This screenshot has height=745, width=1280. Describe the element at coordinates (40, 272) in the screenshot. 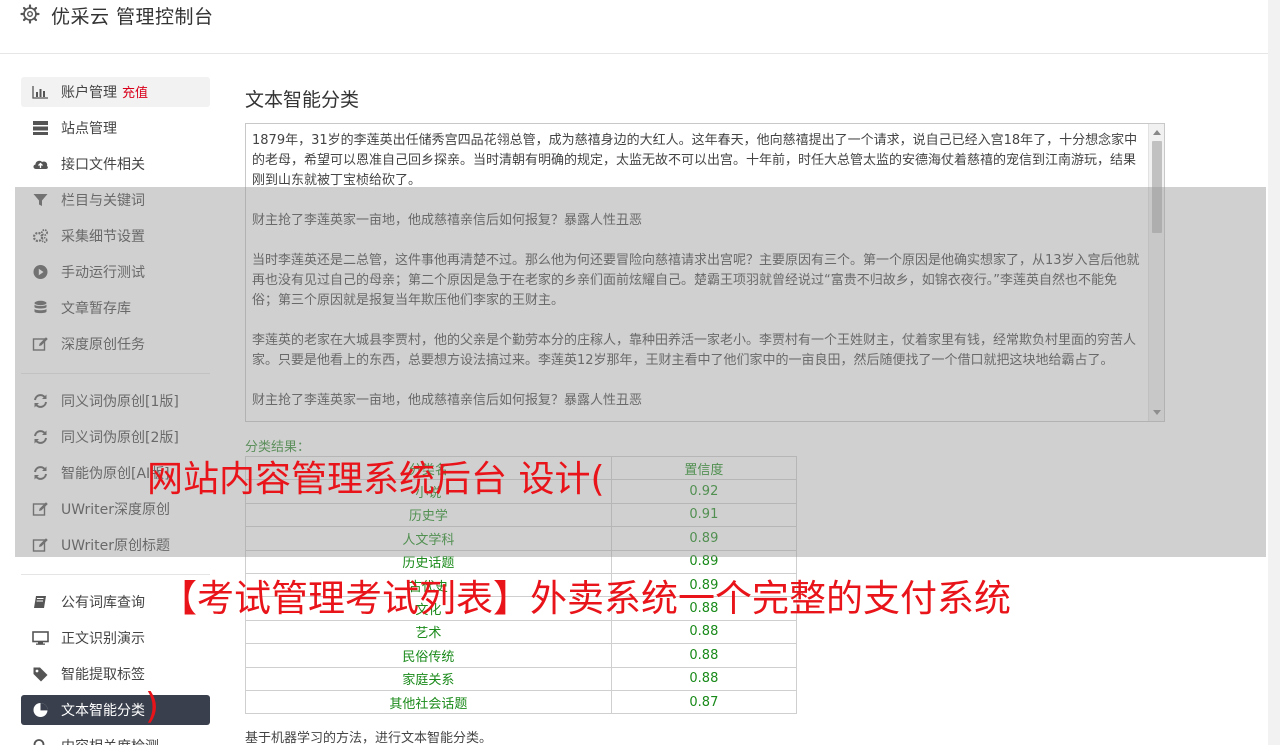

I see `play-circle-icon` at that location.